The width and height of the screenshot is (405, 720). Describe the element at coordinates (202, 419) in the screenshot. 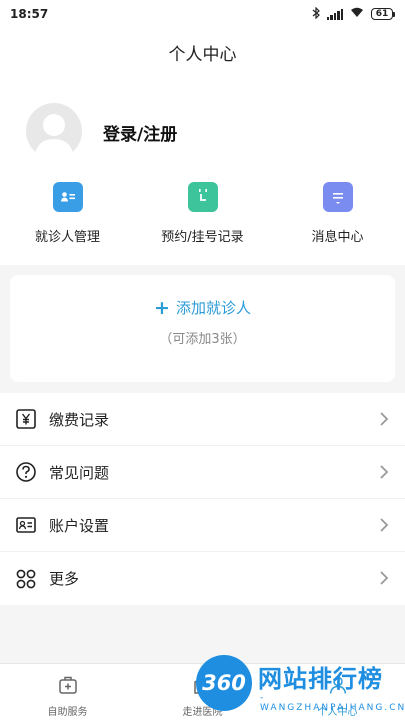

I see `menu-item-payment-records: 缴费记录` at that location.